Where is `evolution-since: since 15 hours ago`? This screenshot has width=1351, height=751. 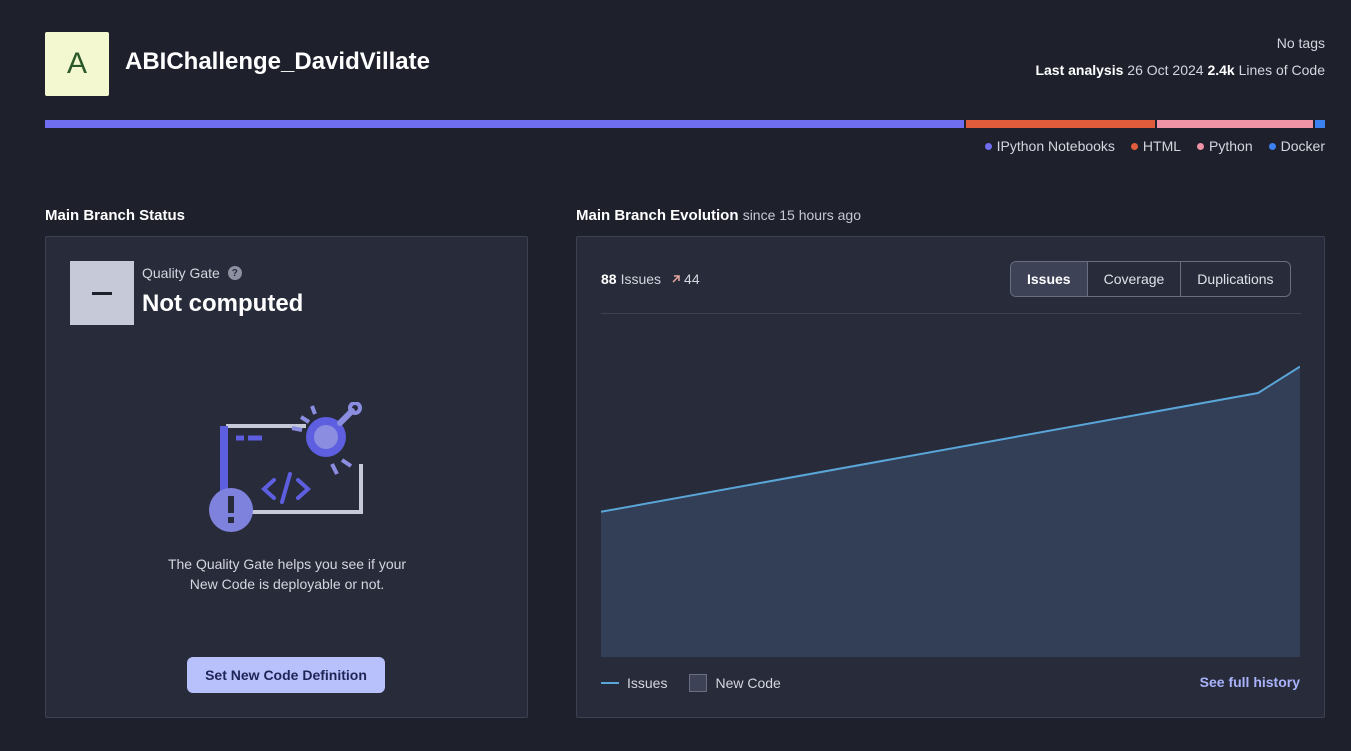
evolution-since: since 15 hours ago is located at coordinates (801, 215).